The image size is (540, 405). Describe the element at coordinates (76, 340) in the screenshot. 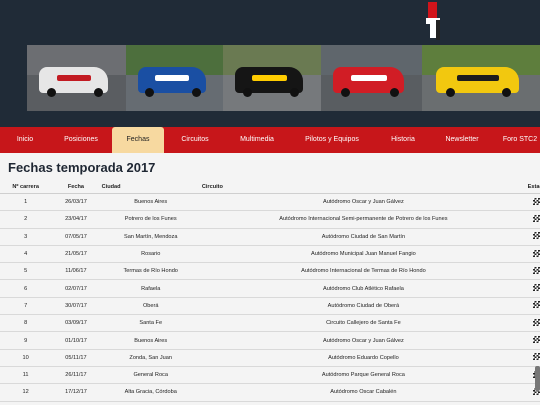

I see `date-cell: 01/10/17` at that location.